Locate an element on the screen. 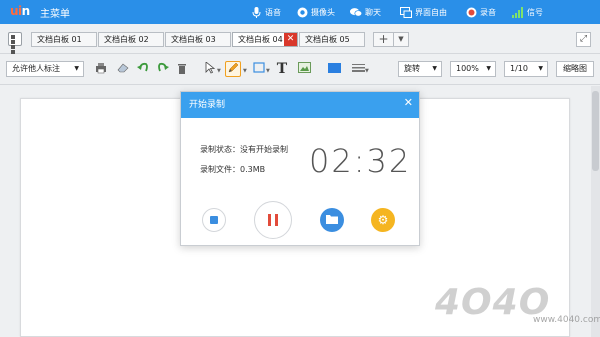 This screenshot has width=600, height=337. zoom-select: 100% ▼ is located at coordinates (473, 69).